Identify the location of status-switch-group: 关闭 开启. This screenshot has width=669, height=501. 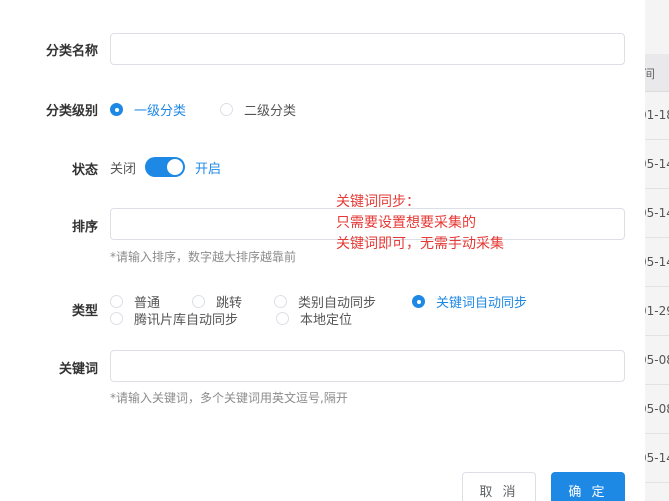
(165, 167).